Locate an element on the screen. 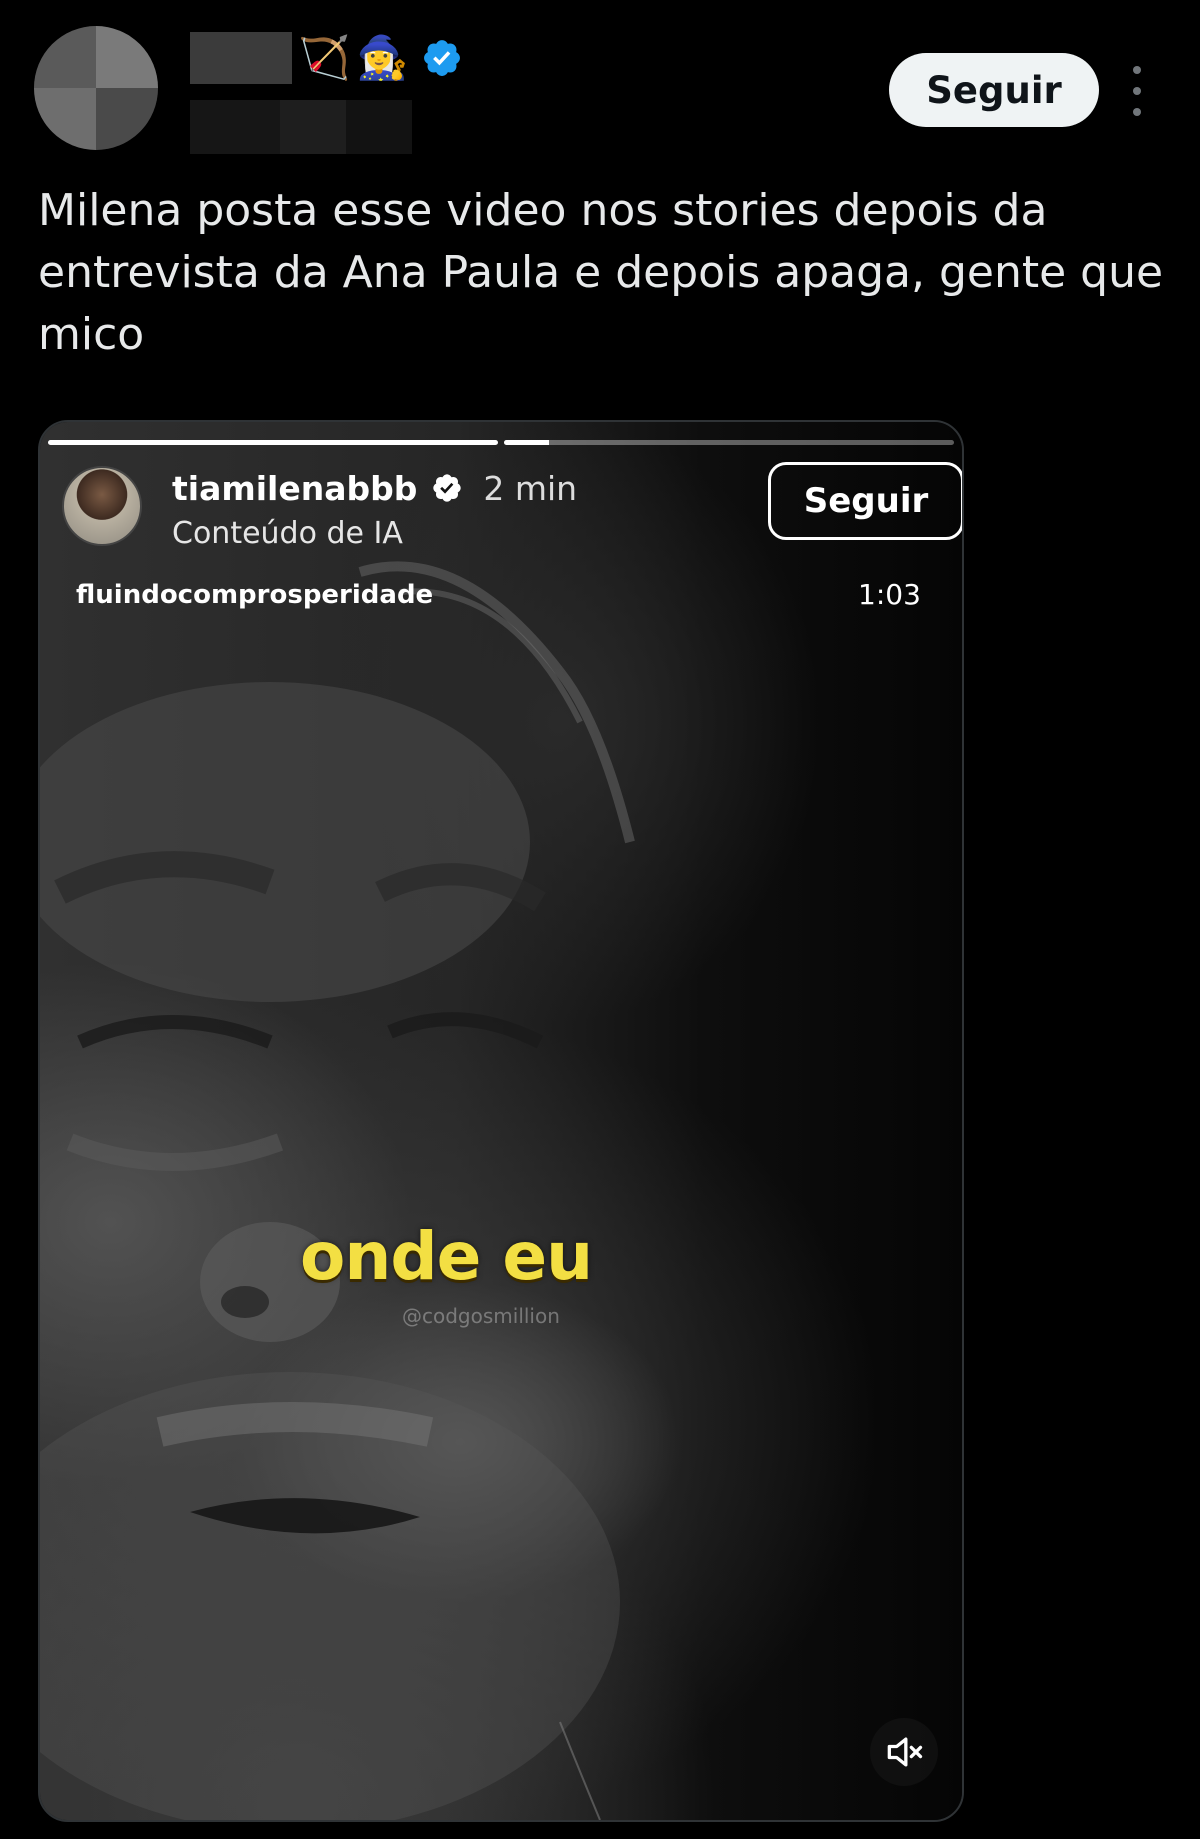  author-handle-redacted is located at coordinates (301, 127).